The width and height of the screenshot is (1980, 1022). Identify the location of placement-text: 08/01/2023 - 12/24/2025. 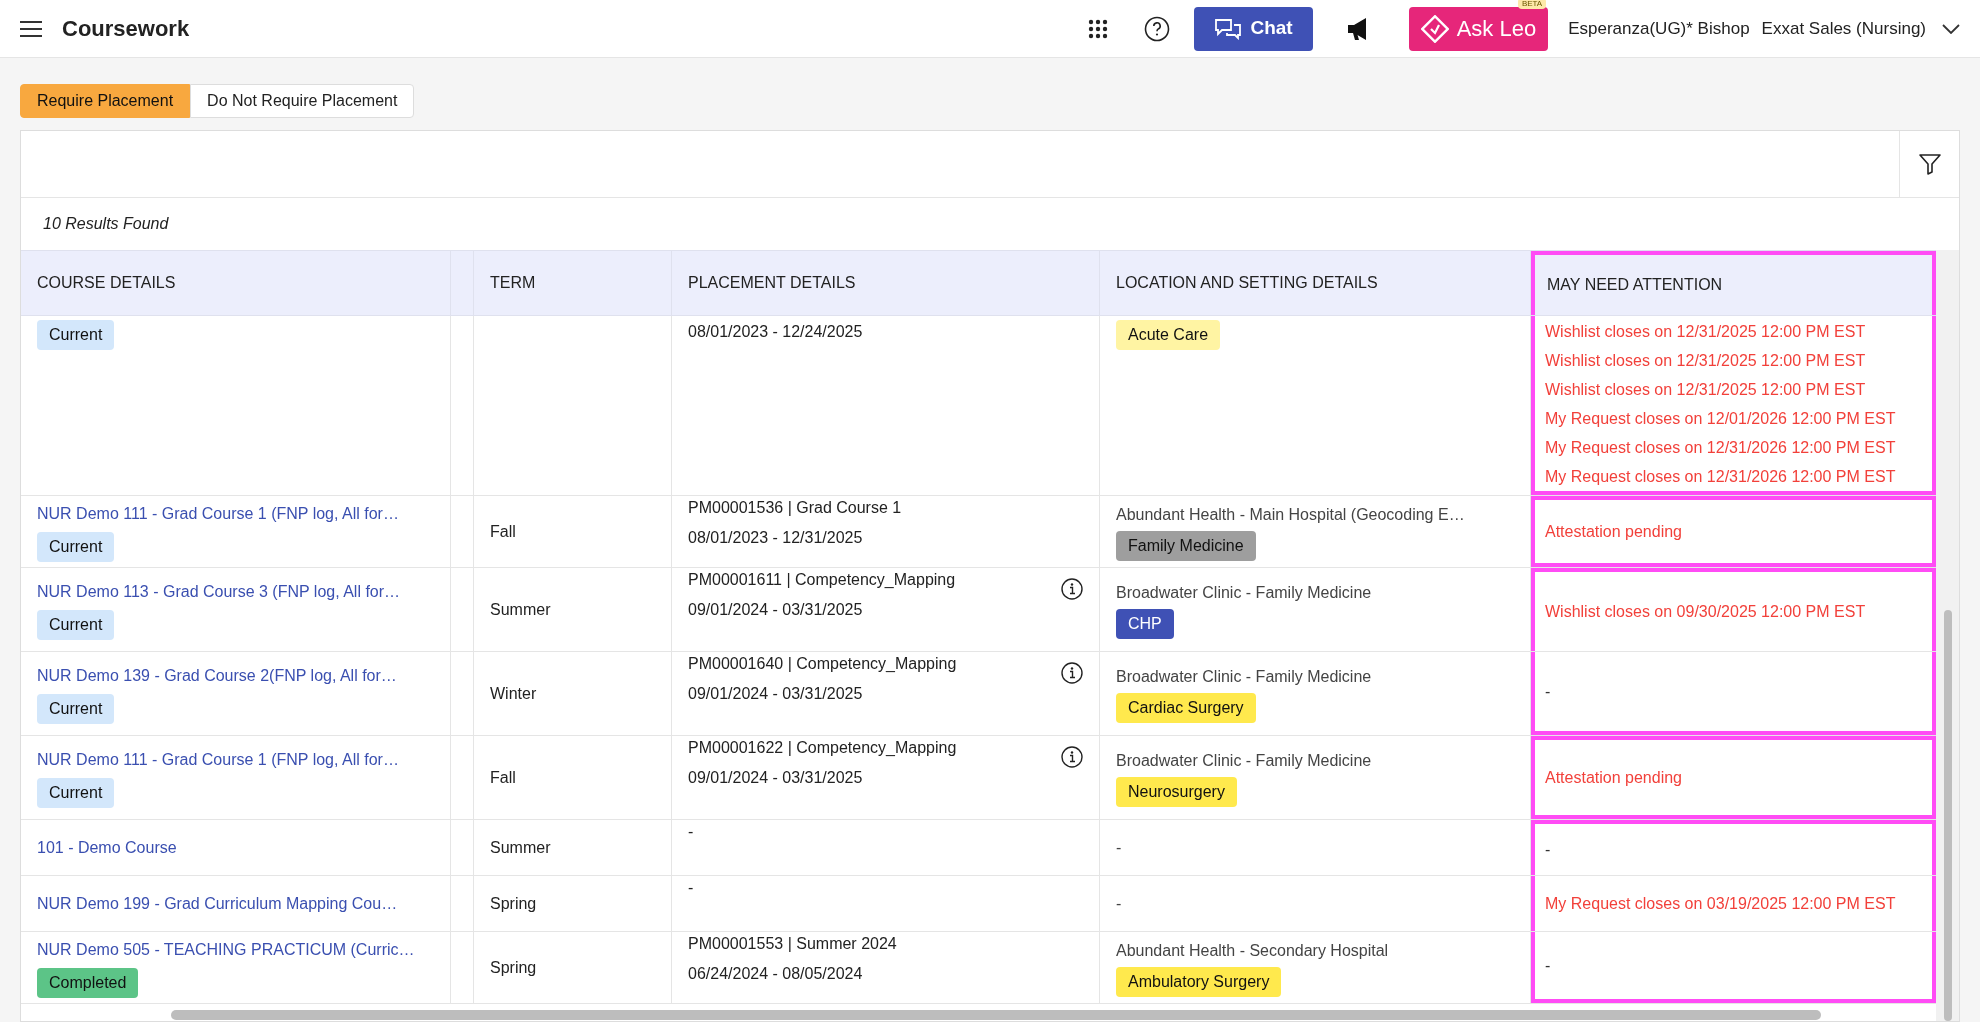
(776, 332).